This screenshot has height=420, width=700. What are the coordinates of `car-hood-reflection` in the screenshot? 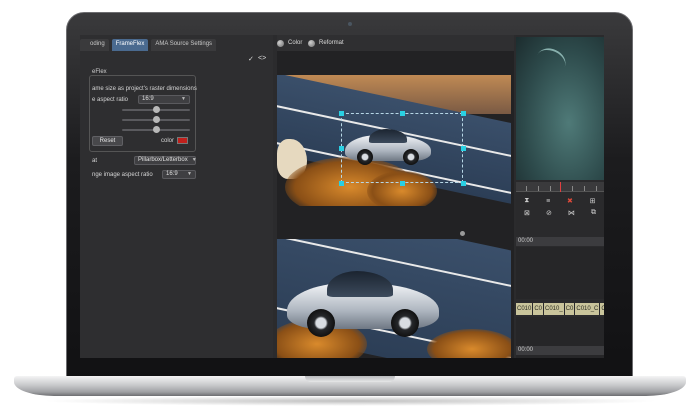 It's located at (551, 61).